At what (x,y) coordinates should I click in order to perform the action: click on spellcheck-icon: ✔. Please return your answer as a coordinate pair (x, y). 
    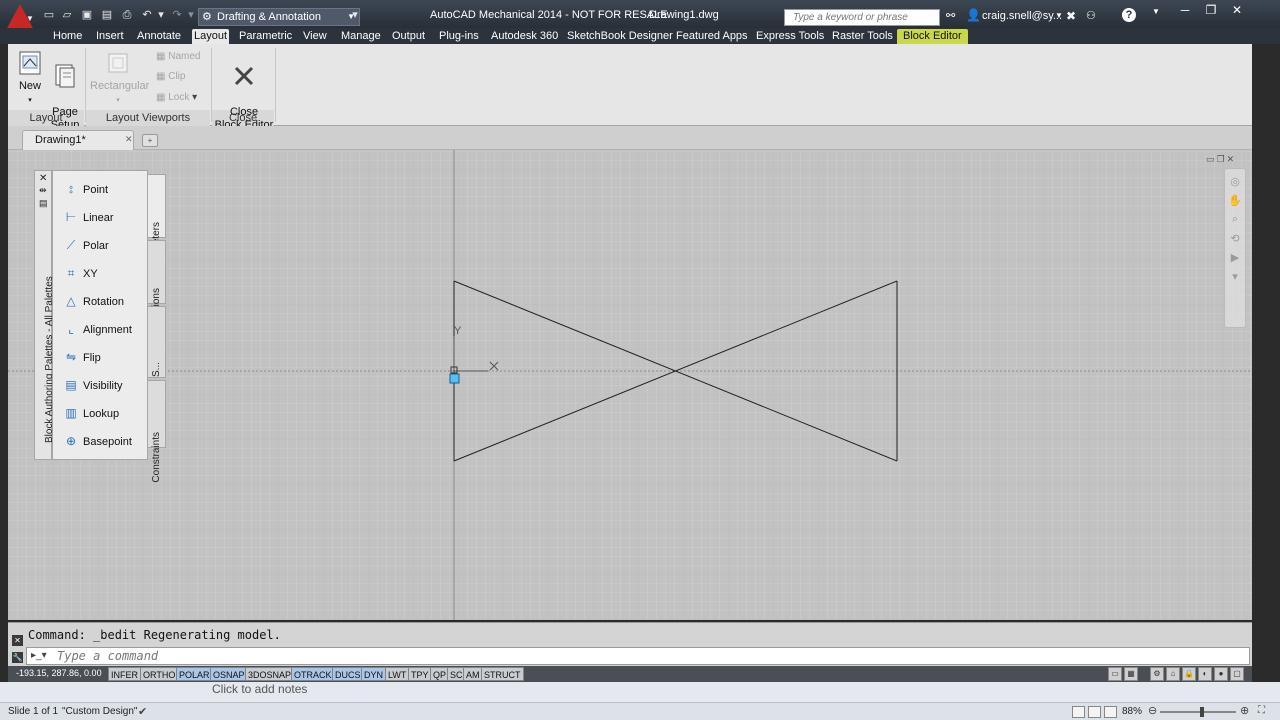
    Looking at the image, I should click on (142, 711).